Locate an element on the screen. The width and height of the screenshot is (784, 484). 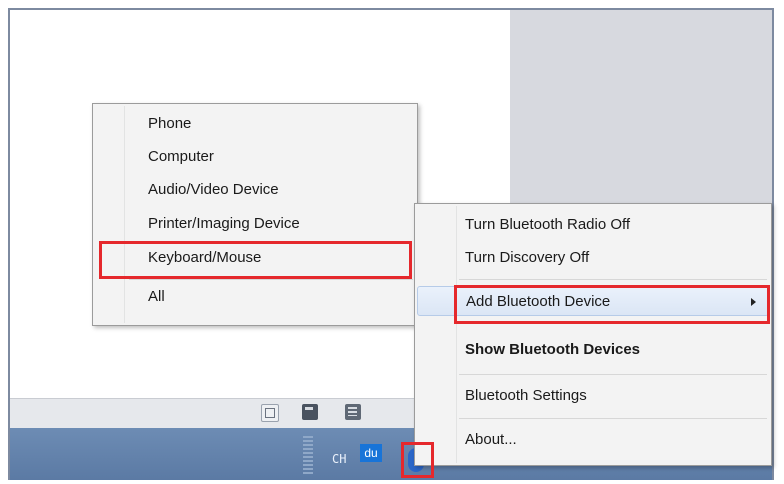
menu-item-label: Audio/Video Device is located at coordinates (213, 189).